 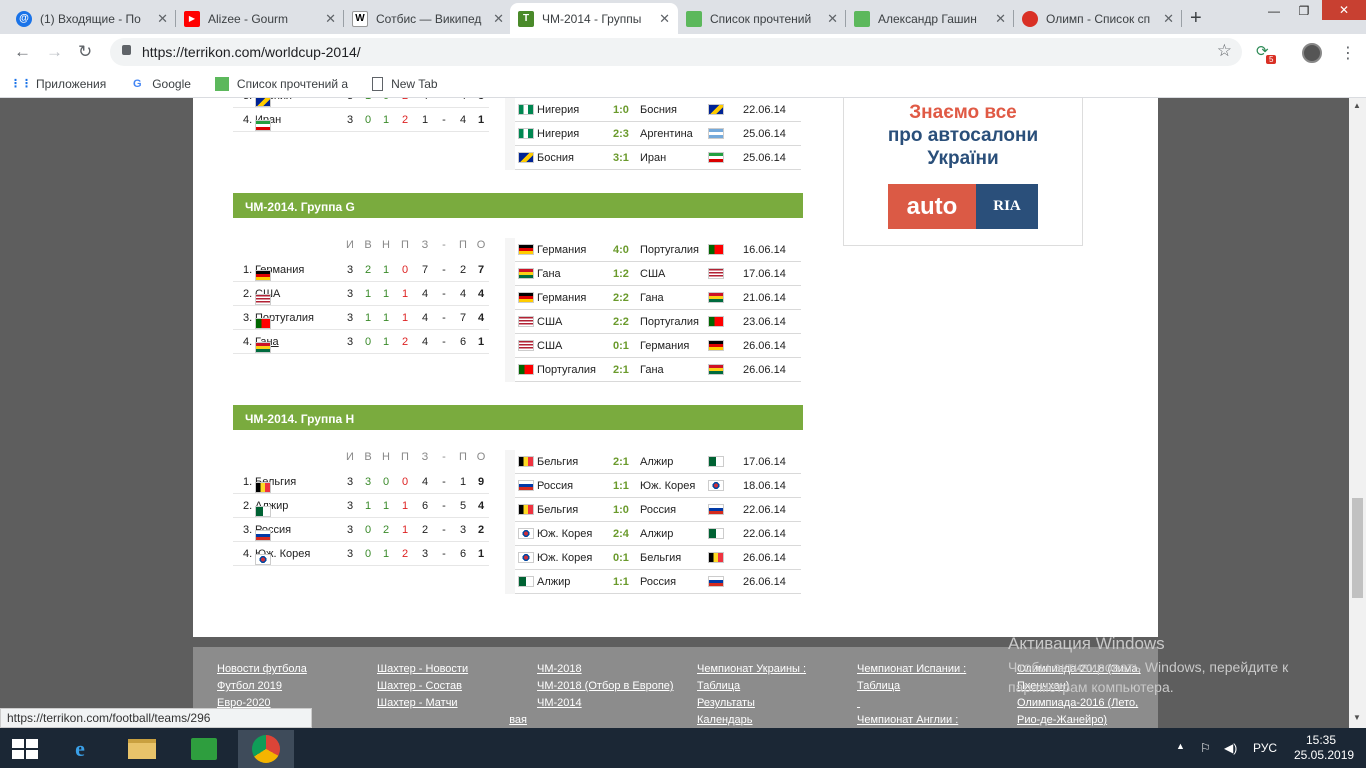 What do you see at coordinates (452, 686) in the screenshot?
I see `footer-link: Шахтер - Состав` at bounding box center [452, 686].